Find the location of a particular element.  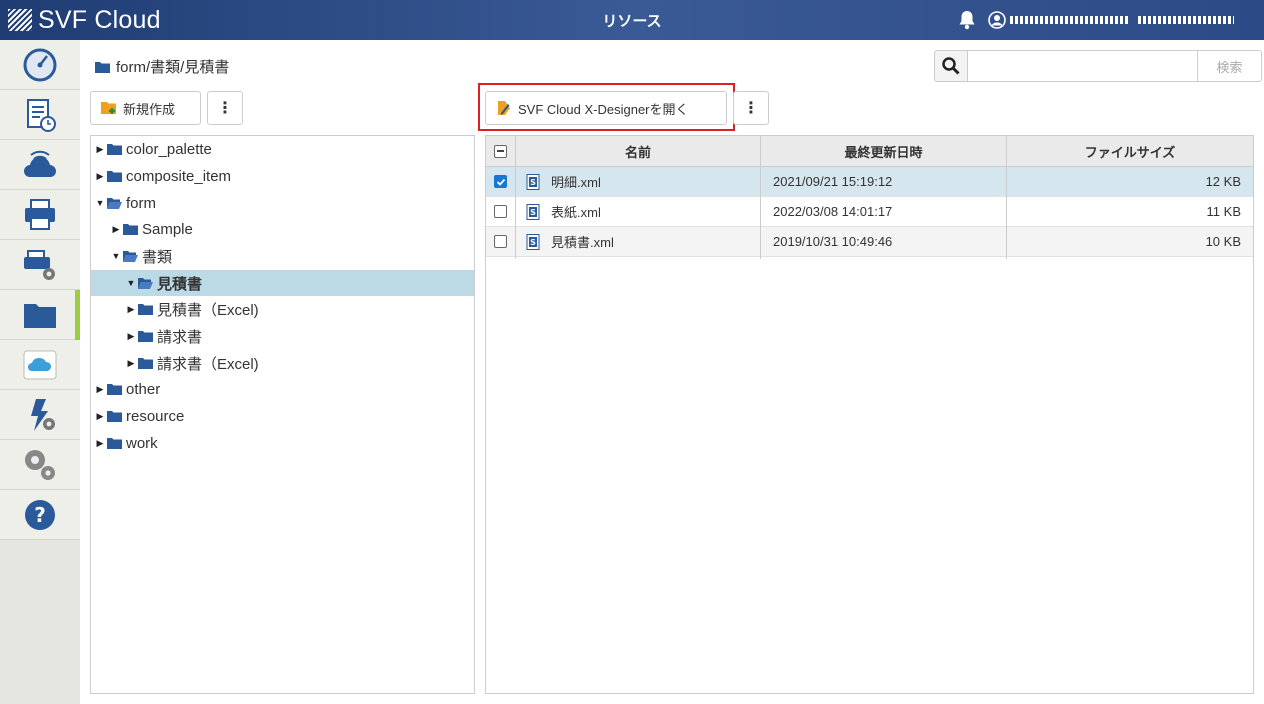

more-vertical-icon: ⋮ is located at coordinates (225, 108).